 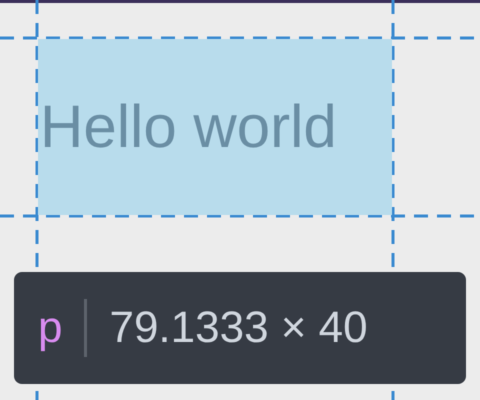 What do you see at coordinates (188, 127) in the screenshot?
I see `paragraph-text: Hello world` at bounding box center [188, 127].